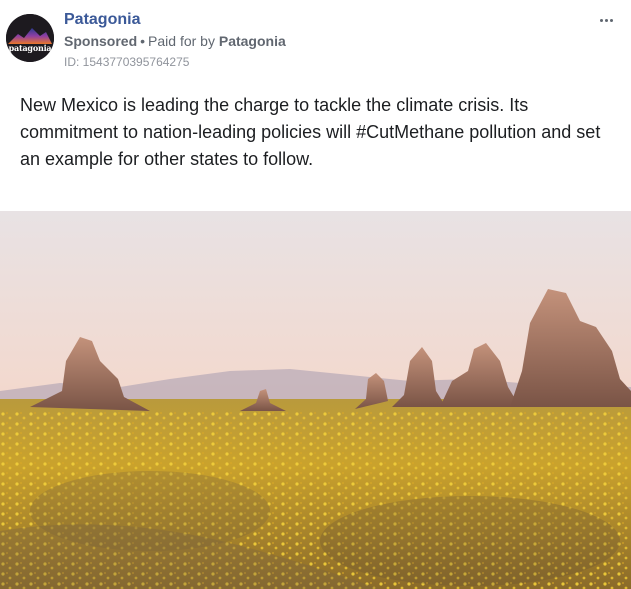 Image resolution: width=631 pixels, height=589 pixels. What do you see at coordinates (252, 41) in the screenshot?
I see `paid-for-name: Patagonia` at bounding box center [252, 41].